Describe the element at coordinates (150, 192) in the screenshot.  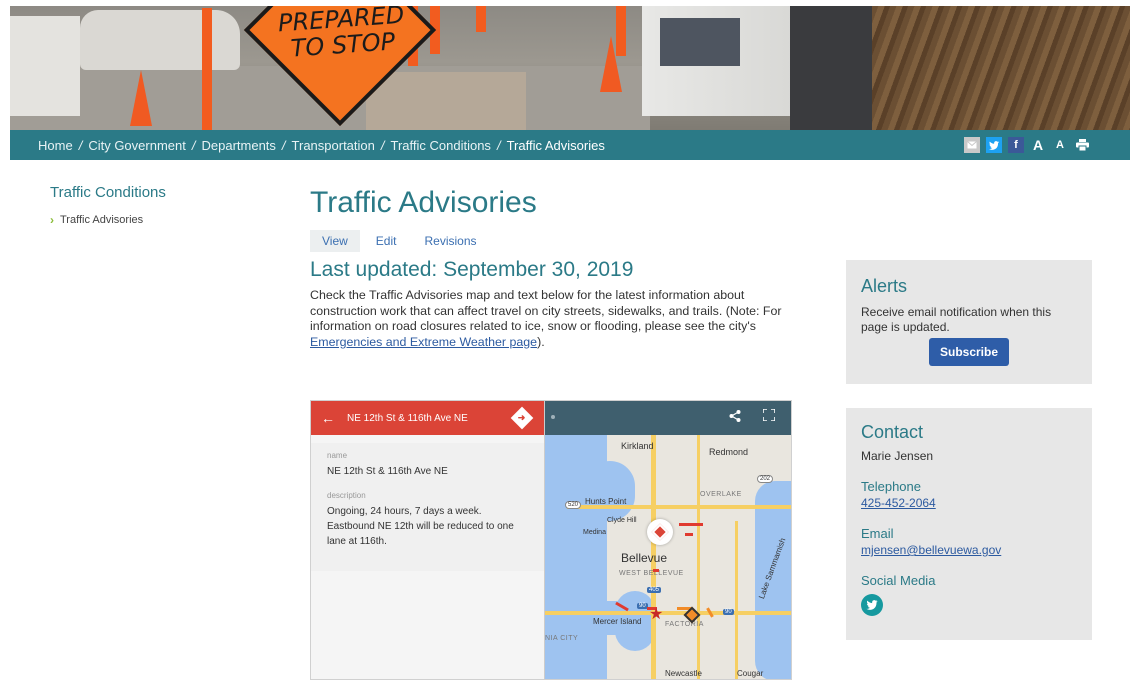
I see `section-nav-title: Traffic Conditions` at that location.